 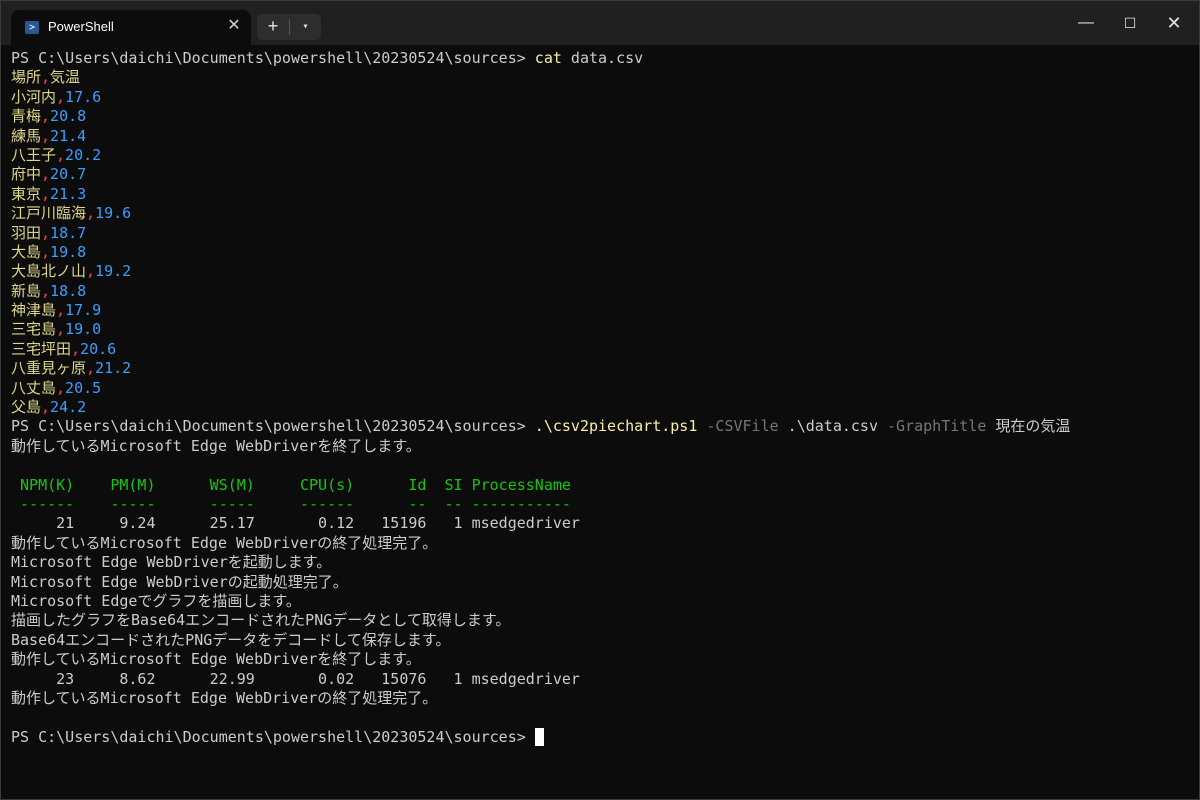 What do you see at coordinates (68, 193) in the screenshot?
I see `csv-temperature: 21.3` at bounding box center [68, 193].